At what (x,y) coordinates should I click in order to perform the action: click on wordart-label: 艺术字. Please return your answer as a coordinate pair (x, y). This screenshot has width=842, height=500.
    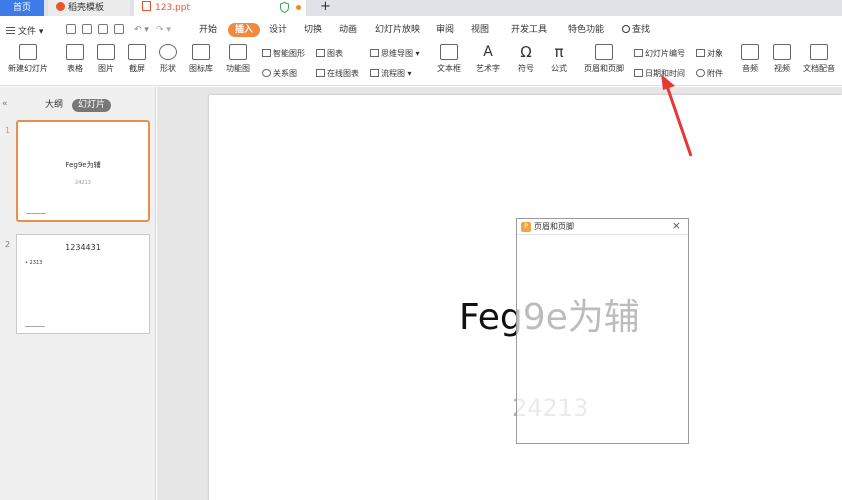
    Looking at the image, I should click on (488, 68).